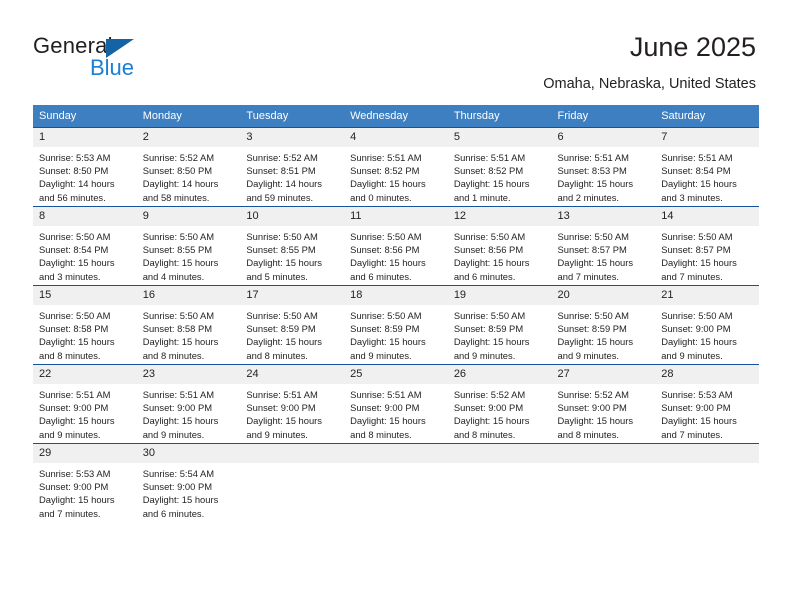 The image size is (792, 612). Describe the element at coordinates (592, 171) in the screenshot. I see `sunset-text: Sunset: 8:53 PM` at that location.